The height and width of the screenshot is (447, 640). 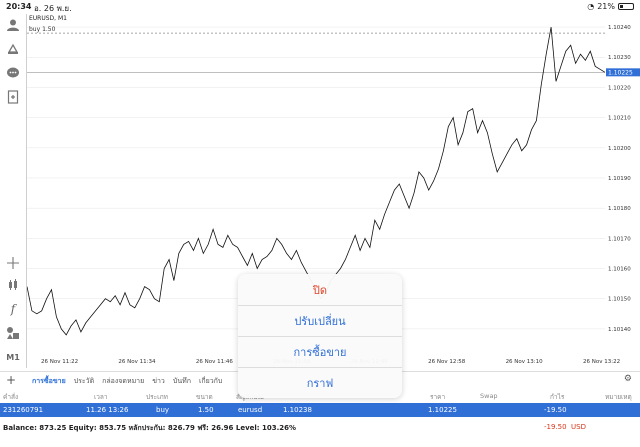 I want to click on tab-journal: บันทึก, so click(x=182, y=381).